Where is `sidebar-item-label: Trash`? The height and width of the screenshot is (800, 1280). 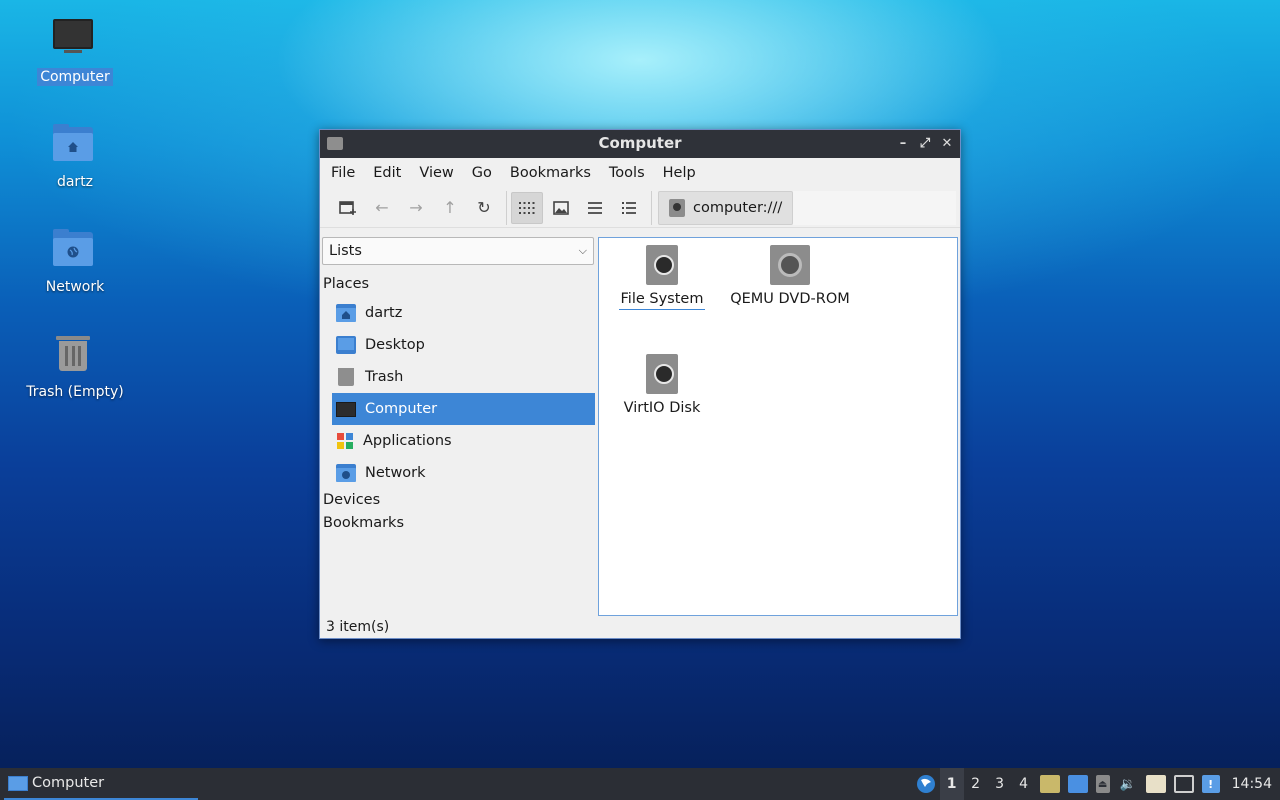 sidebar-item-label: Trash is located at coordinates (384, 377).